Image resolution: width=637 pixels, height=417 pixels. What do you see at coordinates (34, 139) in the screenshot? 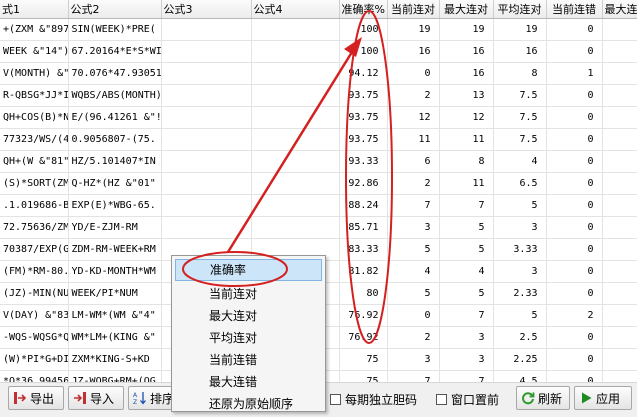
I see `table-cell: 77323/WS/(4.` at bounding box center [34, 139].